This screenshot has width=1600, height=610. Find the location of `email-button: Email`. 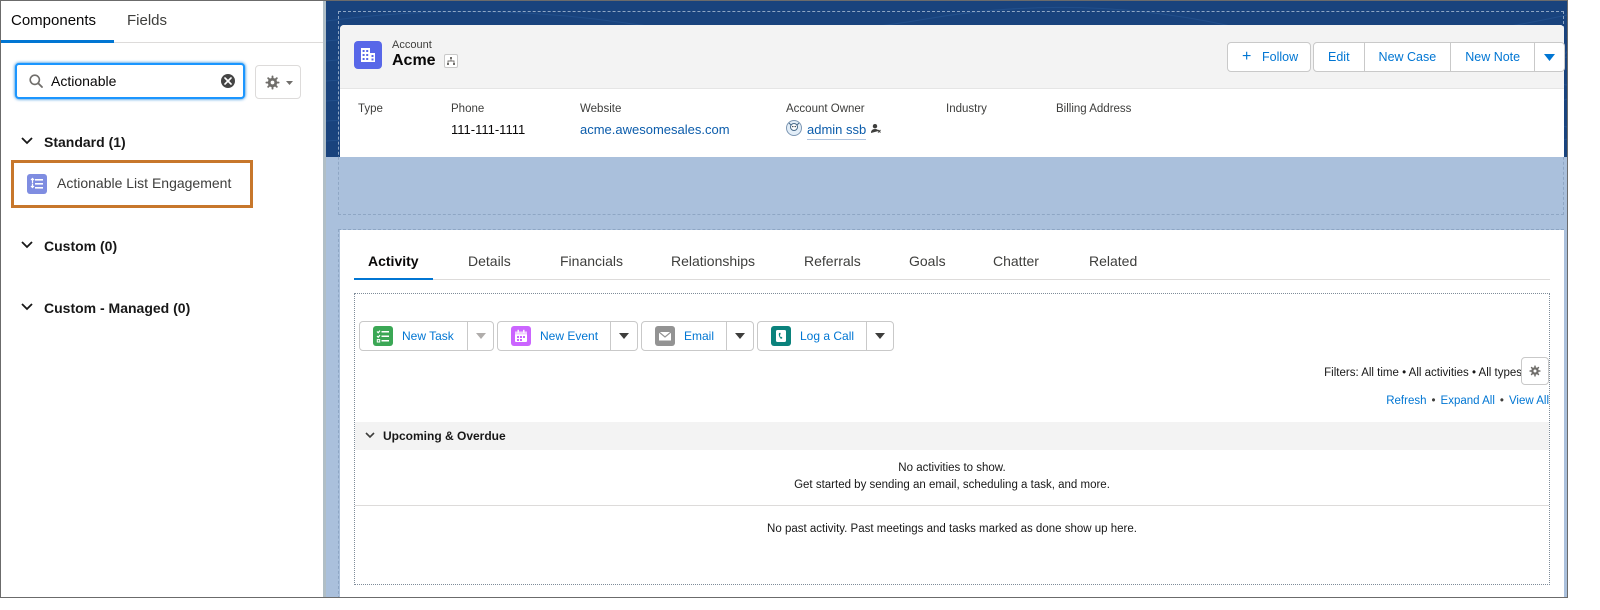

email-button: Email is located at coordinates (697, 336).